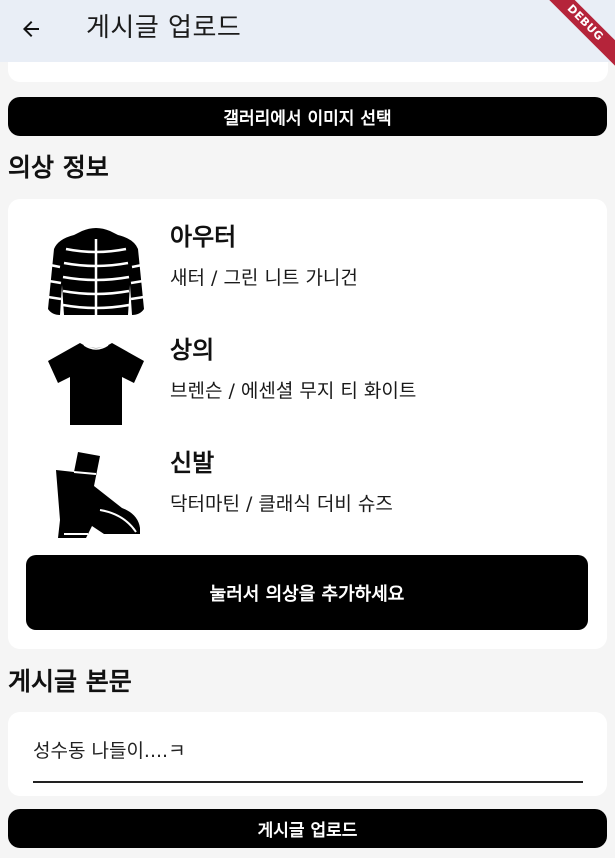  I want to click on clothing-item-outer: 아우터 새터 / 그린 니트 가니건, so click(314, 276).